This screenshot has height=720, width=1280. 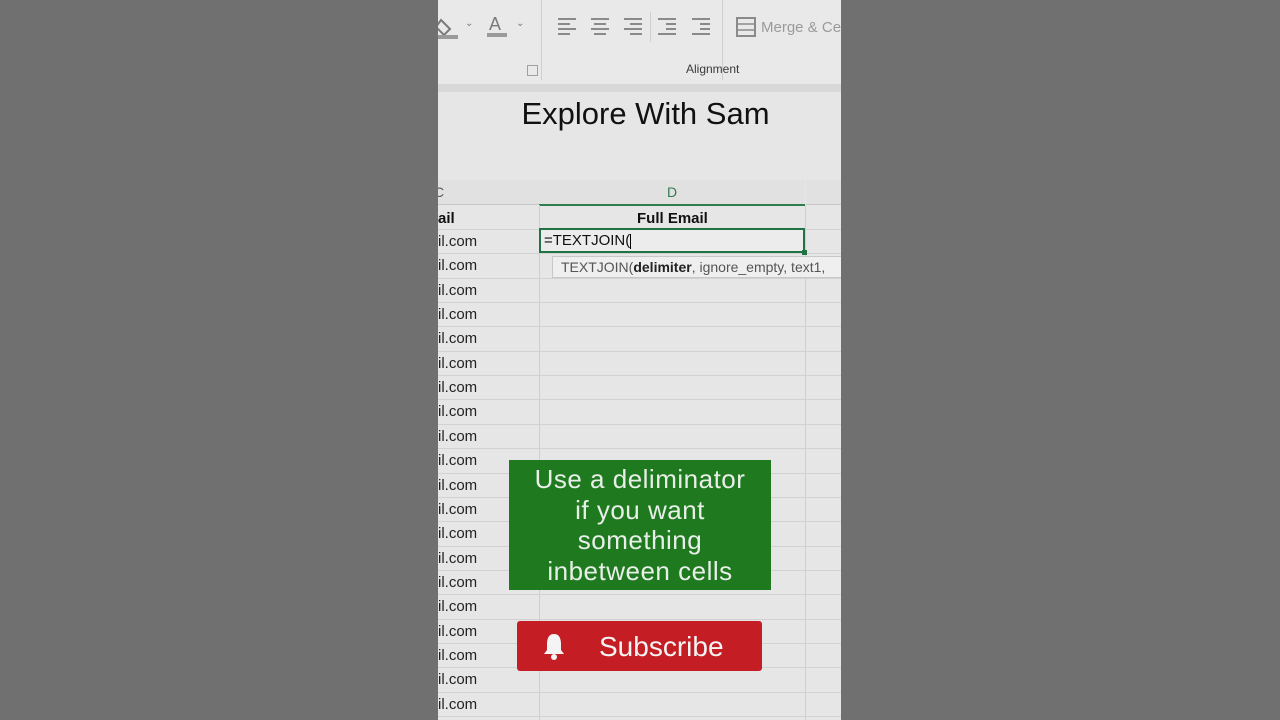 I want to click on svg-text: A, so click(x=495, y=24).